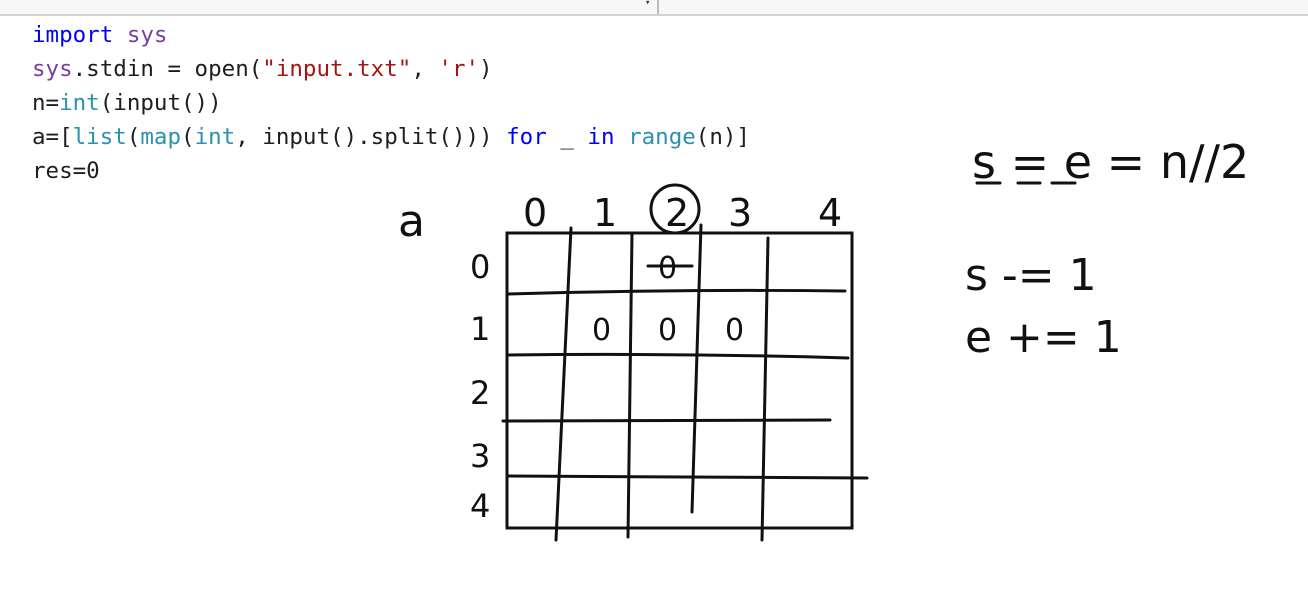 The width and height of the screenshot is (1308, 604). What do you see at coordinates (480, 329) in the screenshot?
I see `row-header: 1` at bounding box center [480, 329].